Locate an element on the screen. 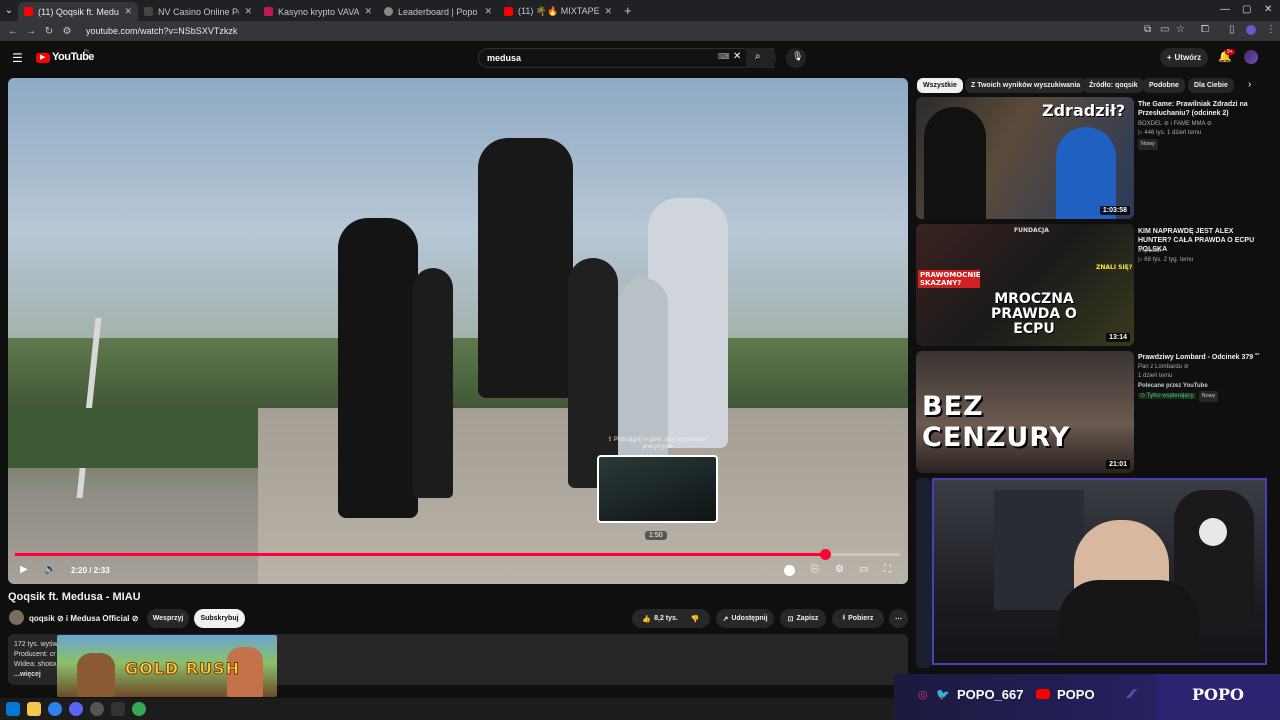 This screenshot has height=720, width=1280. bookmark-star-icon: ☆ is located at coordinates (1180, 29).